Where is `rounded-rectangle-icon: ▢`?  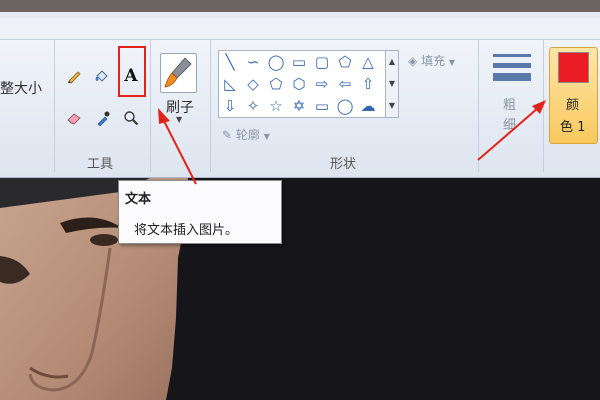 rounded-rectangle-icon: ▢ is located at coordinates (322, 62).